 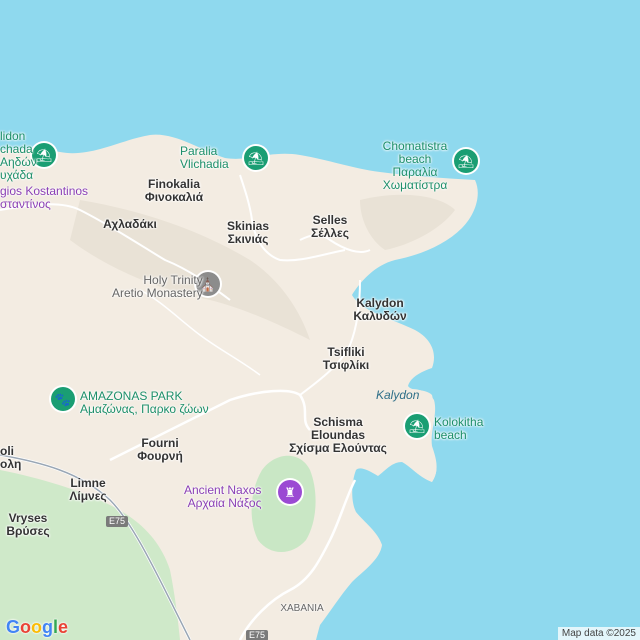 What do you see at coordinates (18, 156) in the screenshot?
I see `poi-label-lidon: lidon chada Αηδών υχάδα` at bounding box center [18, 156].